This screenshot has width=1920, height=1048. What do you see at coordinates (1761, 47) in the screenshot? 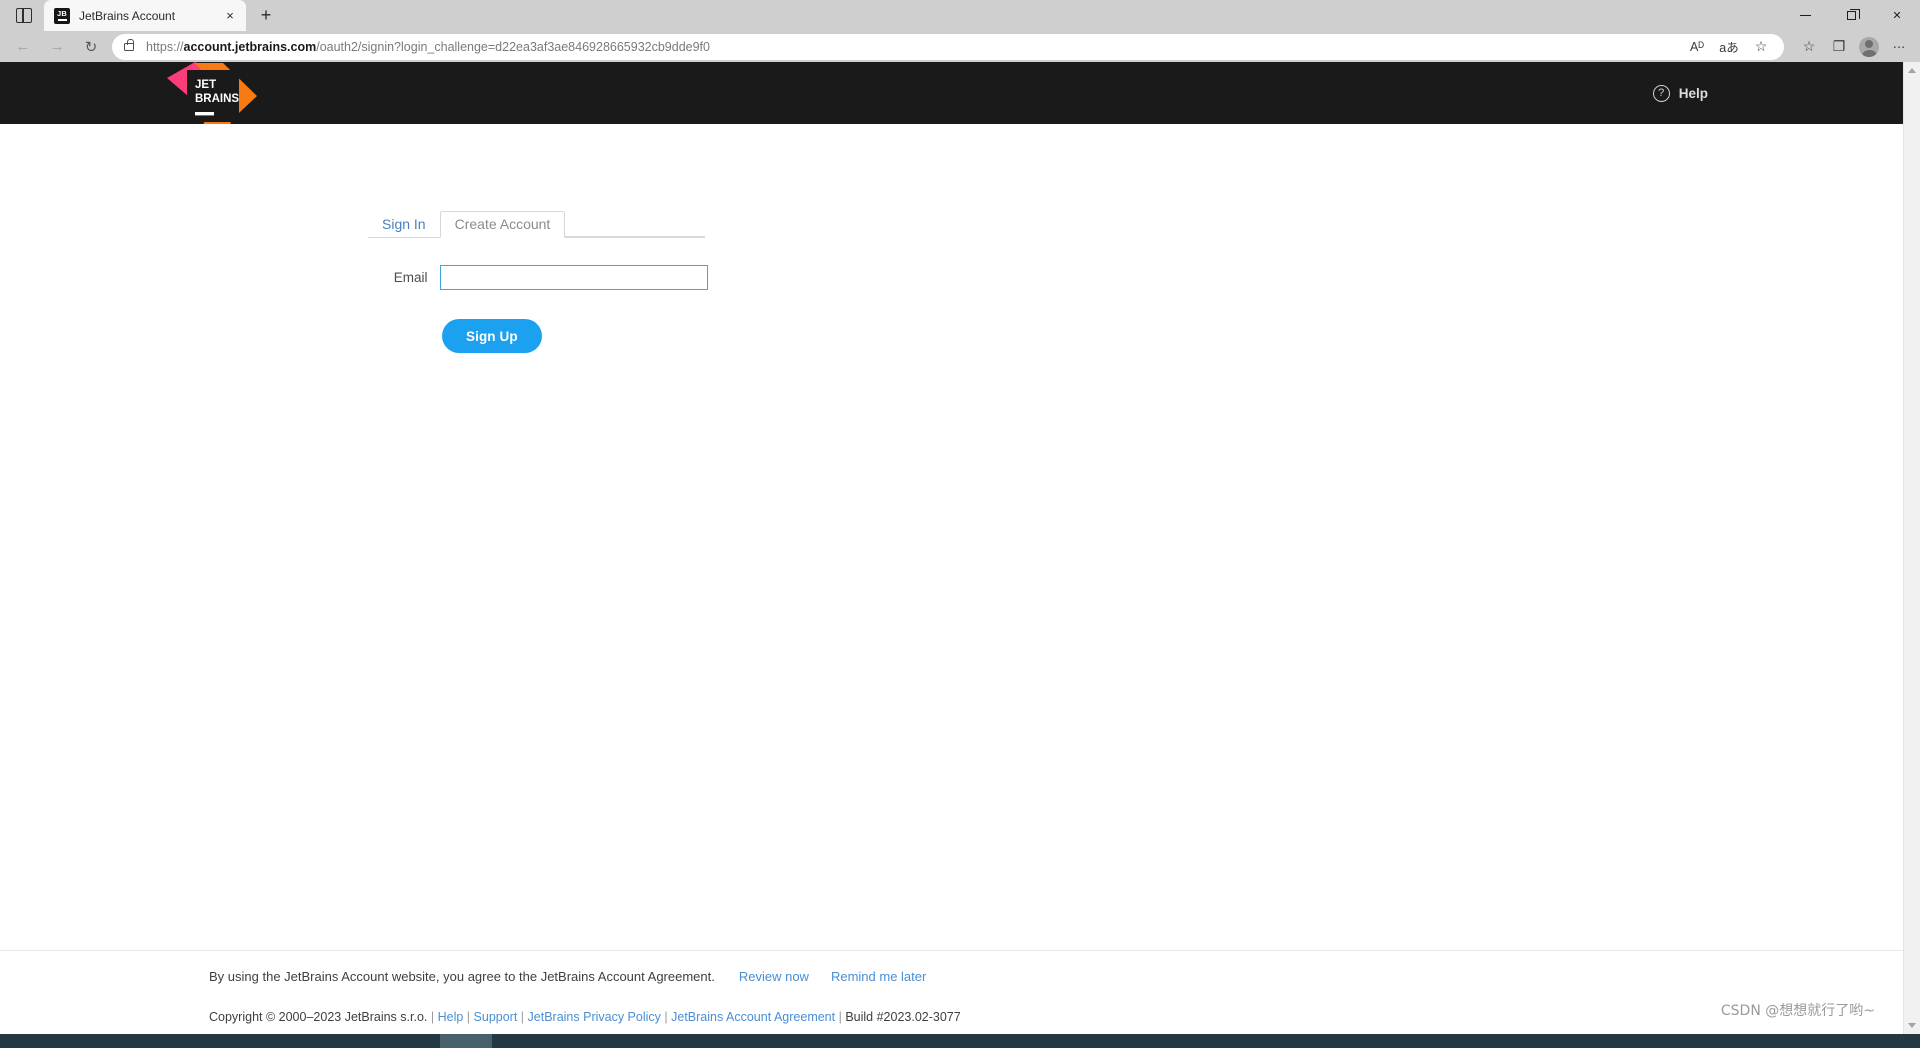
I see `add-favorite-icon: ☆` at bounding box center [1761, 47].